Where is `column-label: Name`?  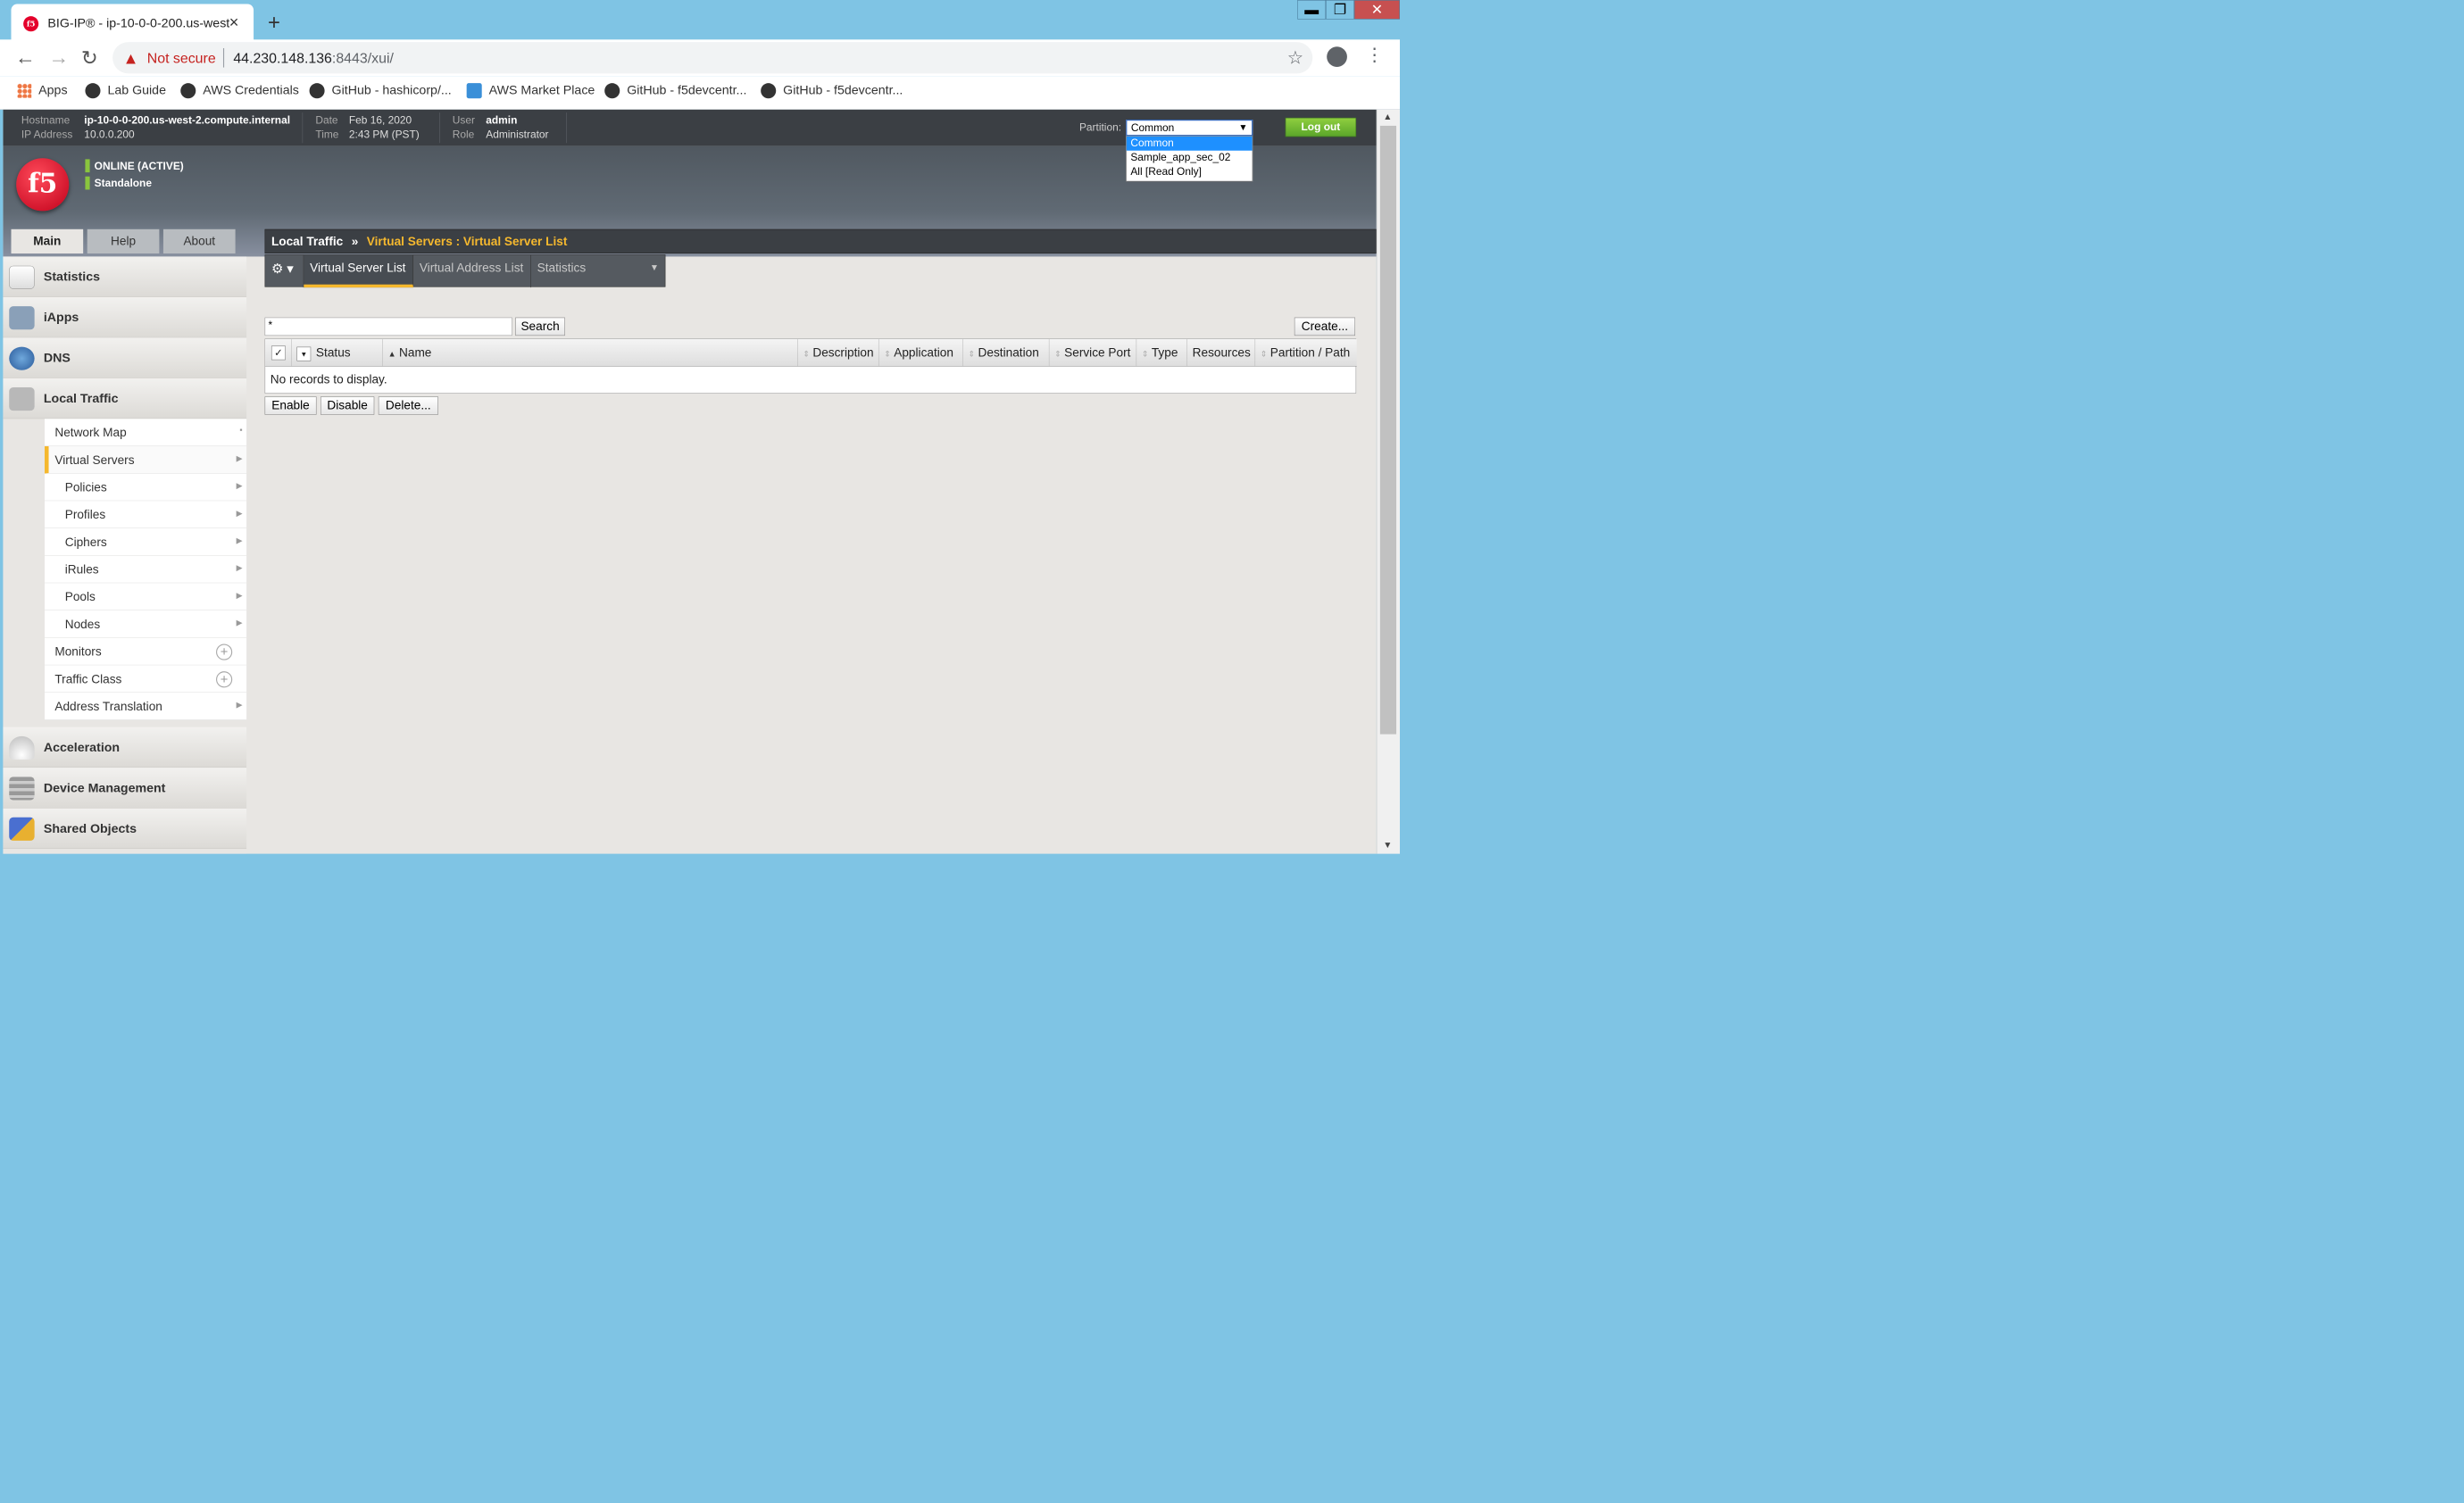
column-label: Name is located at coordinates (415, 353).